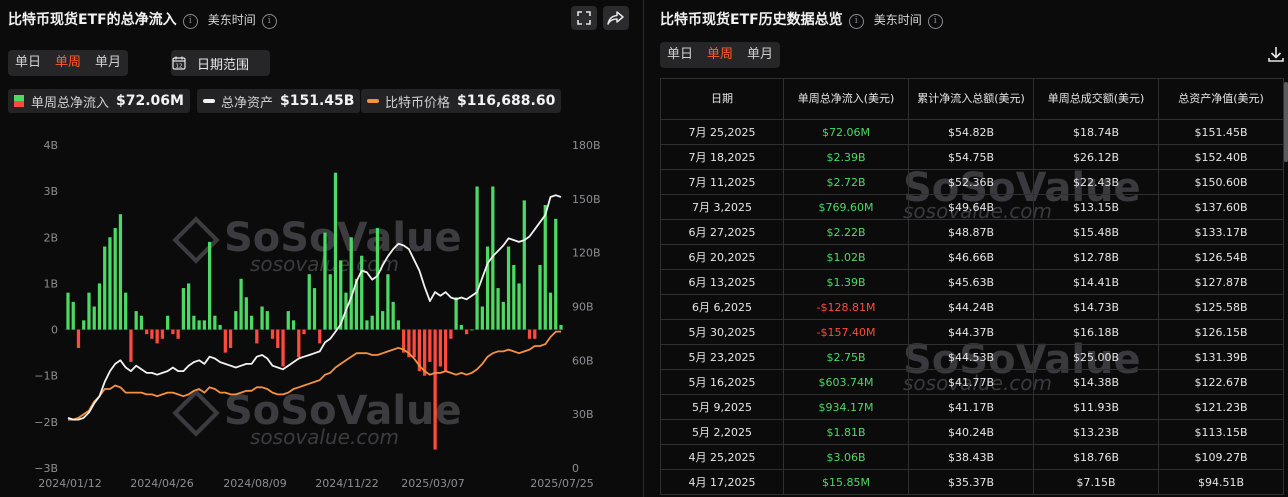 The image size is (1288, 497). I want to click on tab-monthly: 单月, so click(760, 55).